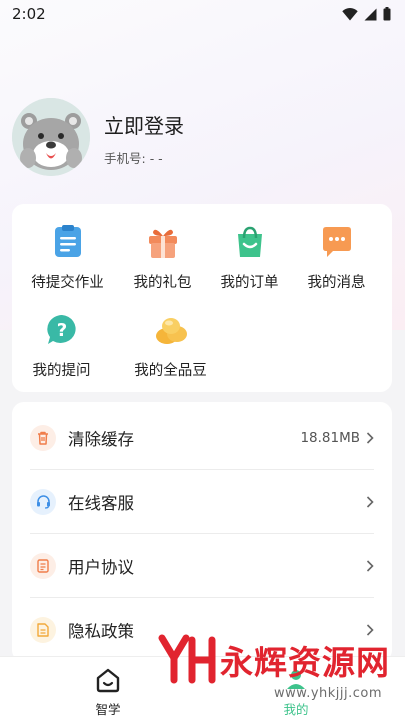 This screenshot has height=720, width=405. What do you see at coordinates (67, 241) in the screenshot?
I see `homework-doc-icon` at bounding box center [67, 241].